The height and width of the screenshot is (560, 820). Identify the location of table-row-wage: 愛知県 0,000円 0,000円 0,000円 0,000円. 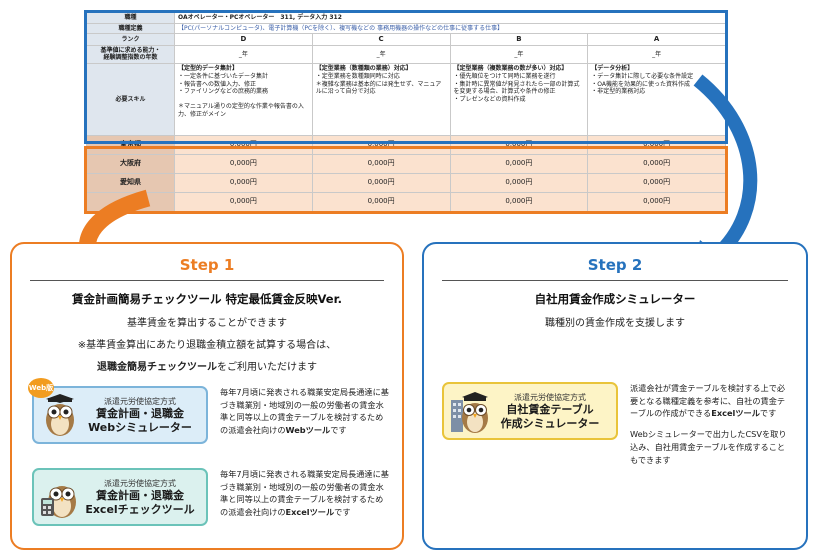
(406, 182).